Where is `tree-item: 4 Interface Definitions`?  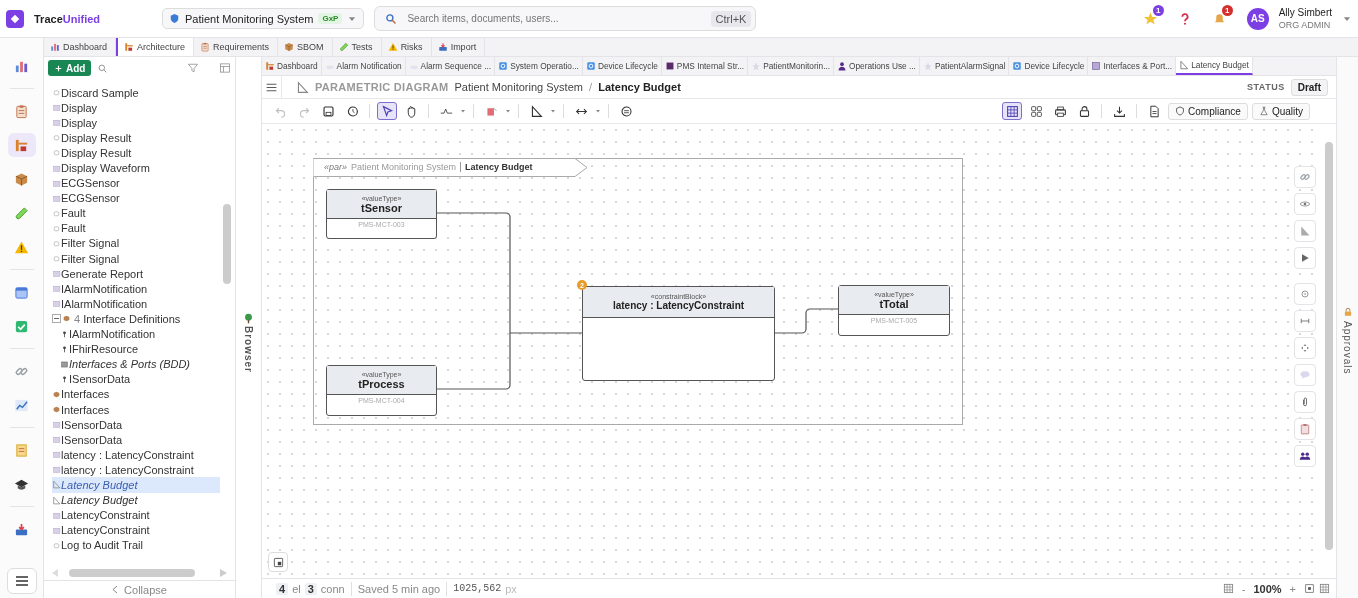
tree-item: 4 Interface Definitions is located at coordinates (136, 319).